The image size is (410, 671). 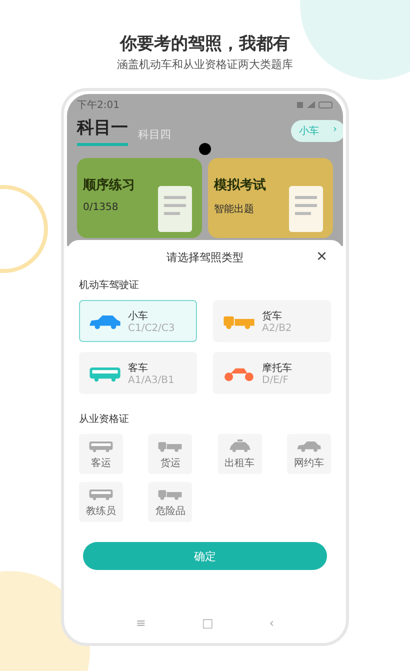 I want to click on card-title: 模拟考试, so click(x=240, y=185).